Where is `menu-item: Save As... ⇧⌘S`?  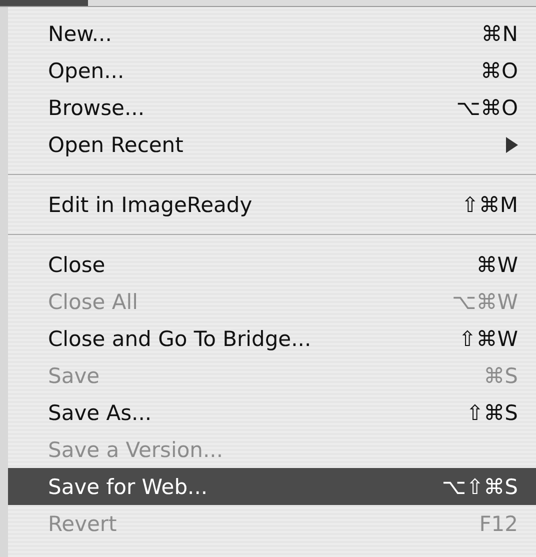 menu-item: Save As... ⇧⌘S is located at coordinates (272, 412).